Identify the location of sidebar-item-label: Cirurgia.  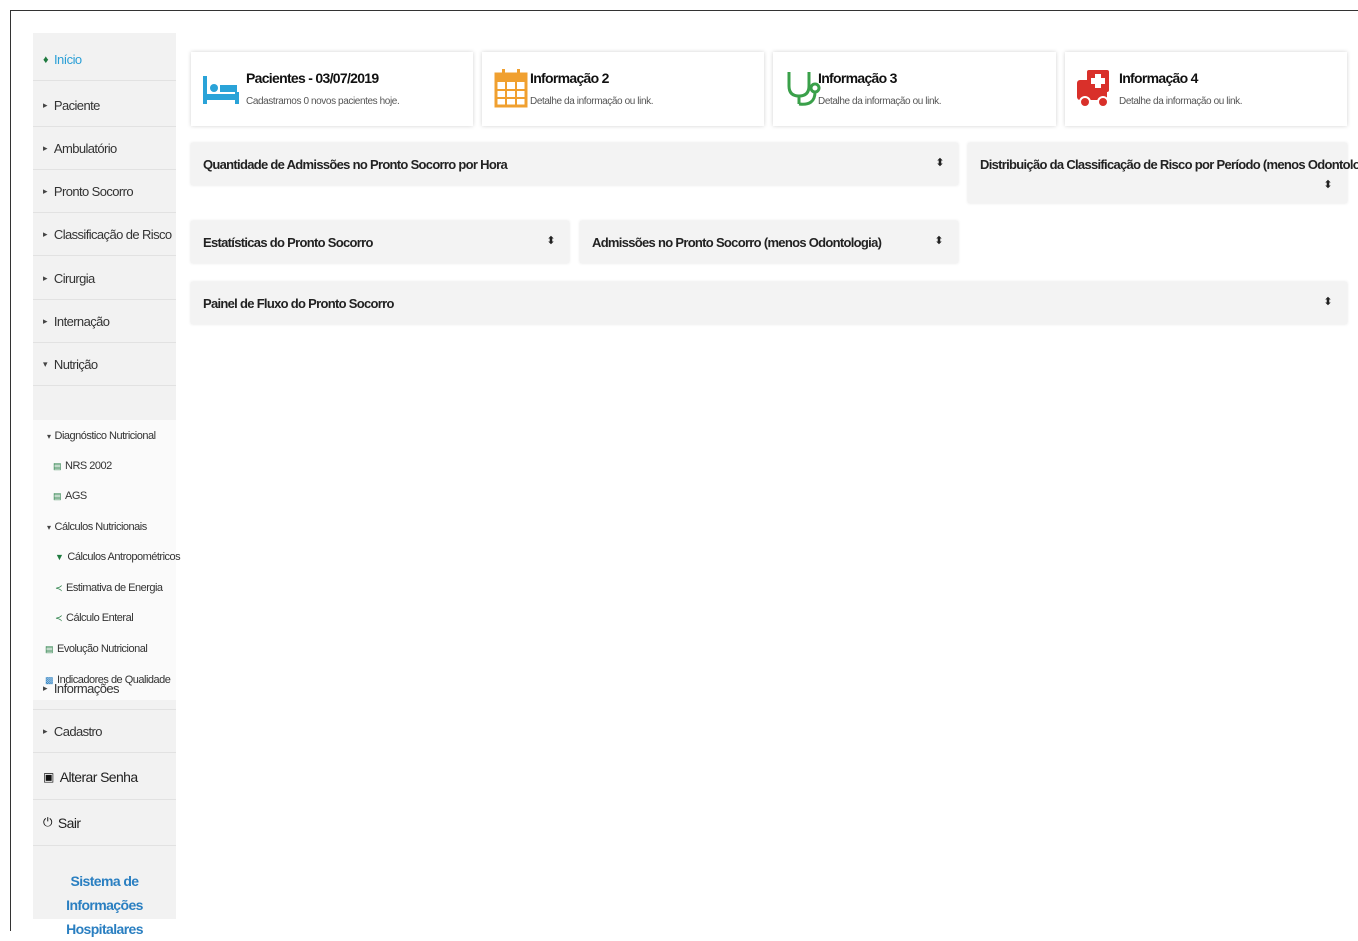
(74, 278).